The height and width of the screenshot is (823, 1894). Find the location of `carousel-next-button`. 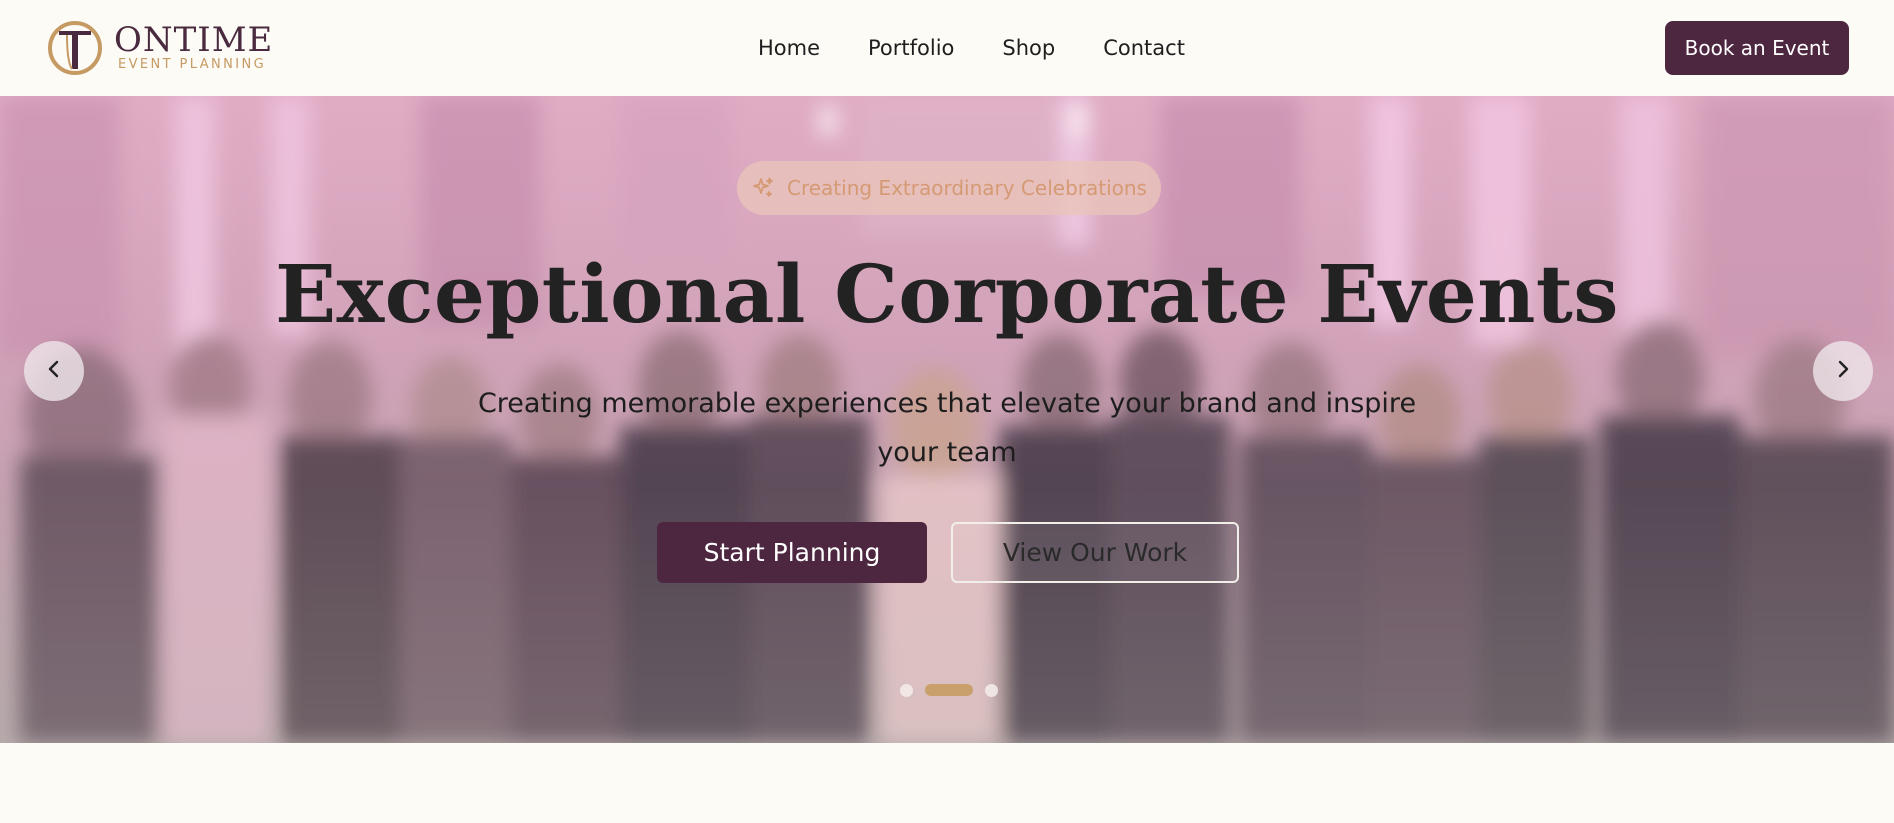

carousel-next-button is located at coordinates (1843, 371).